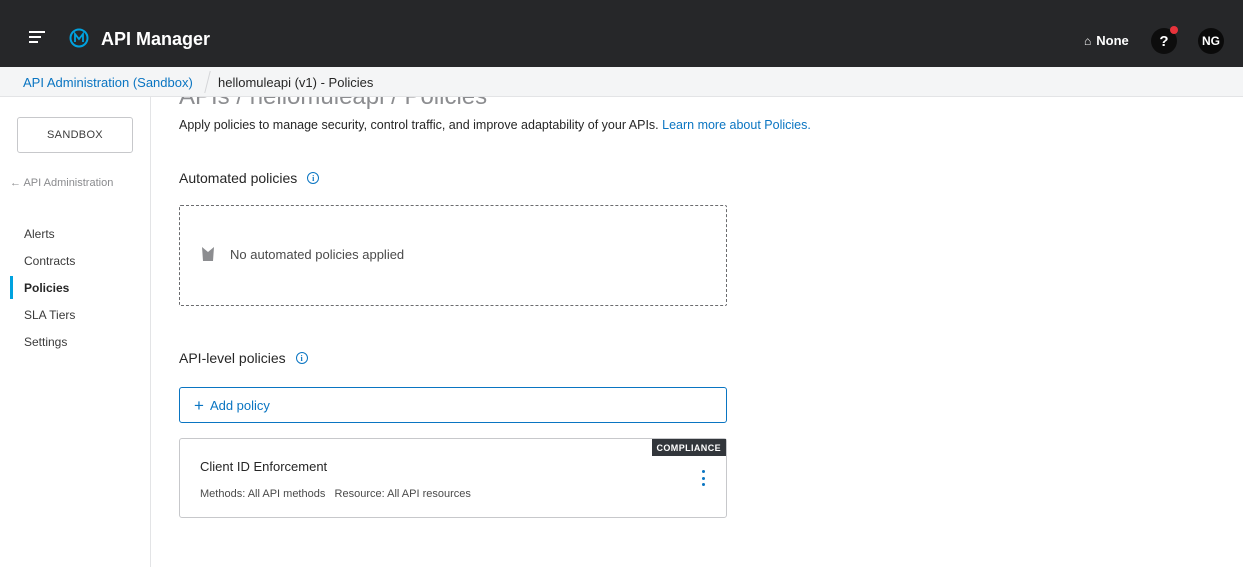  Describe the element at coordinates (688, 447) in the screenshot. I see `compliance-badge: COMPLIANCE` at that location.